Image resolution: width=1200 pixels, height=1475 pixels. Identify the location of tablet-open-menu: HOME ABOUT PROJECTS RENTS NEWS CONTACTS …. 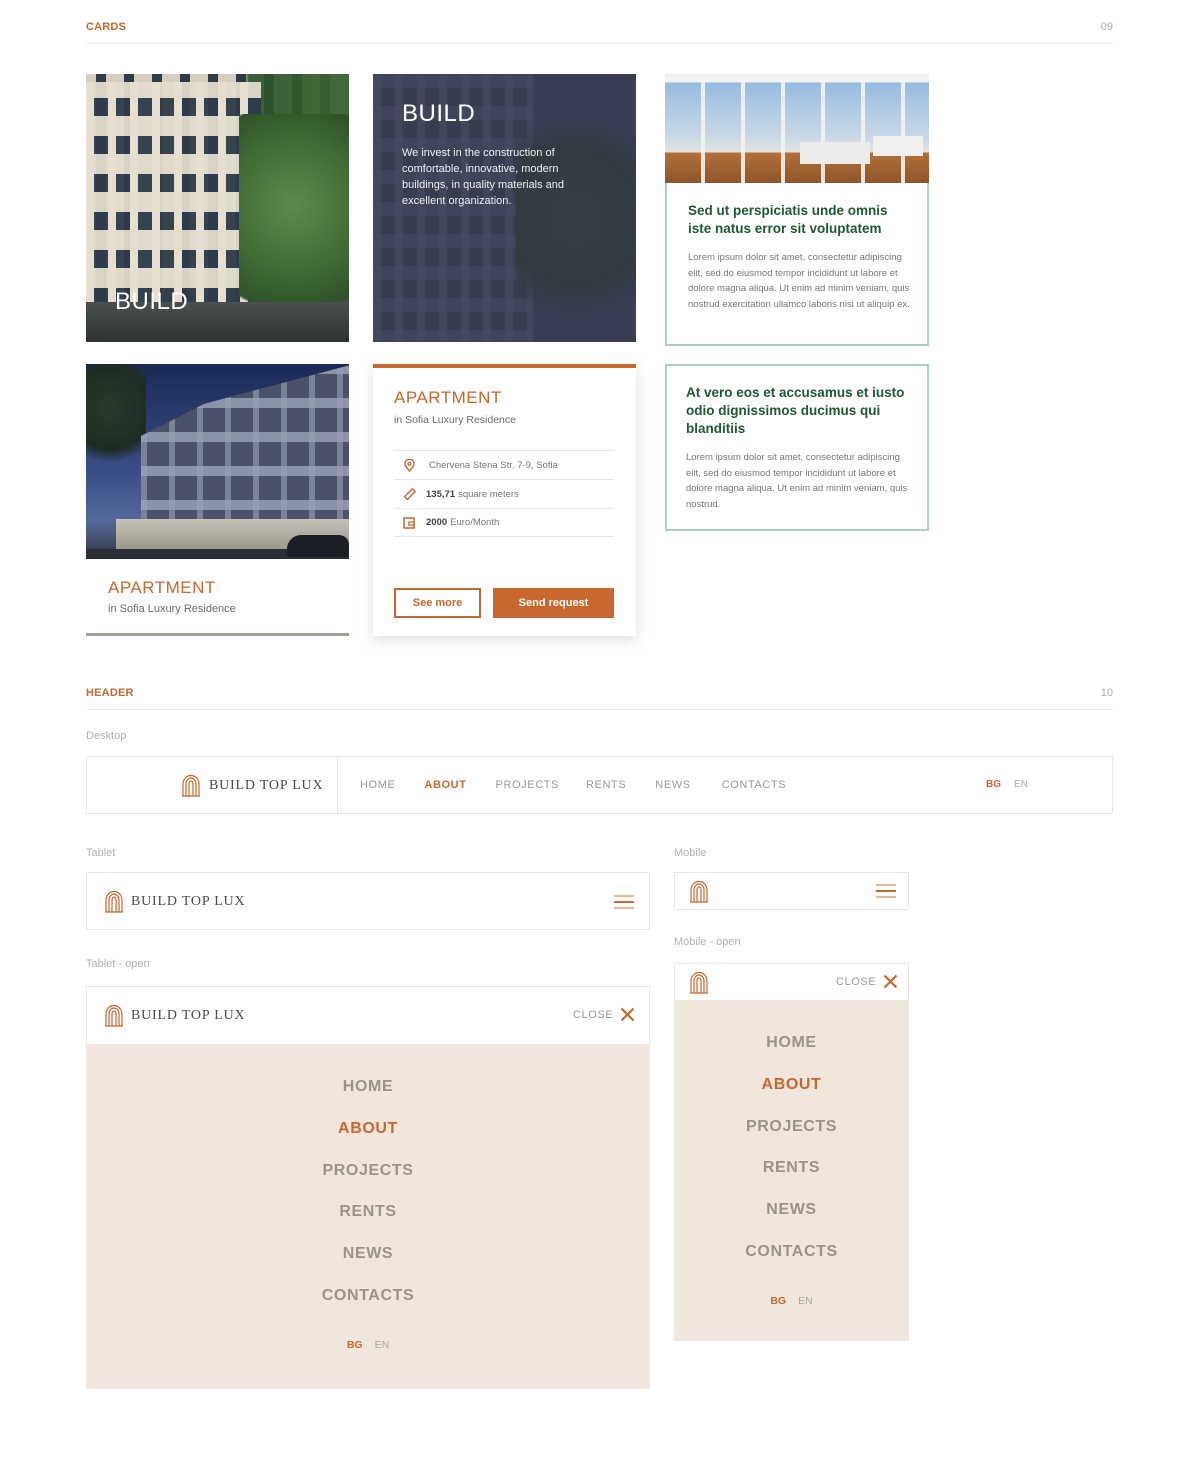
(368, 1216).